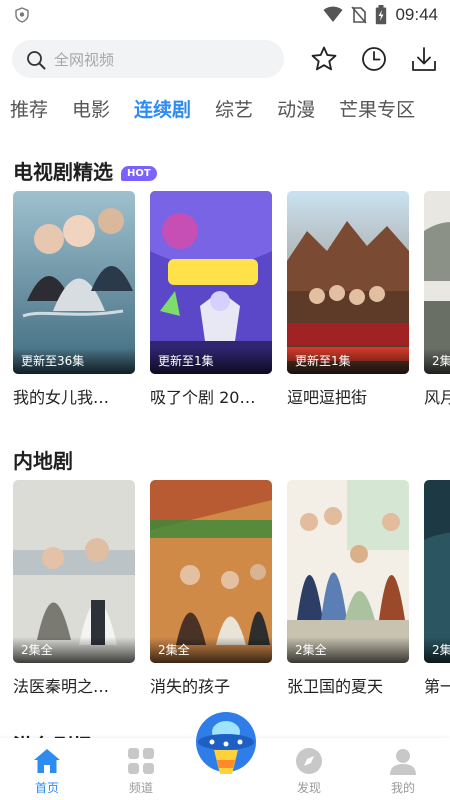  I want to click on video-card: 更新至1集 逗吧逗把街, so click(348, 299).